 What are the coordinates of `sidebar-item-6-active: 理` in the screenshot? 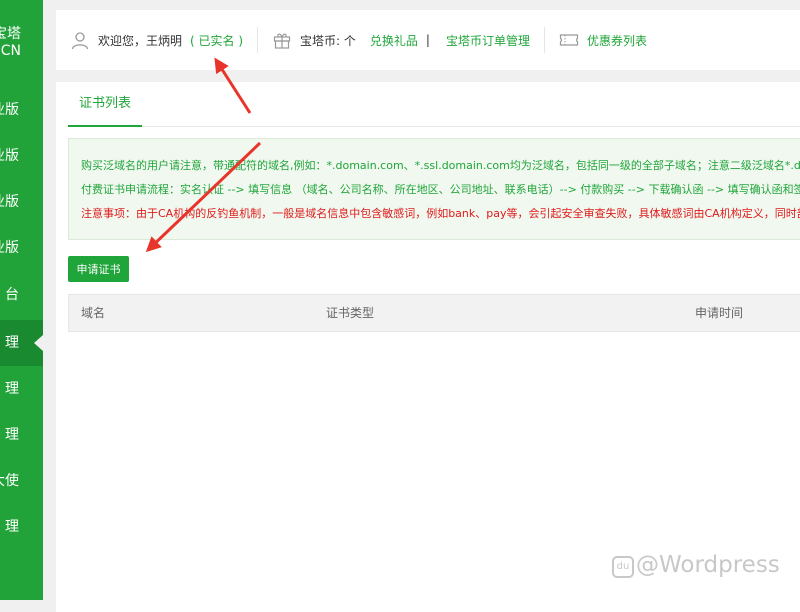 It's located at (9, 343).